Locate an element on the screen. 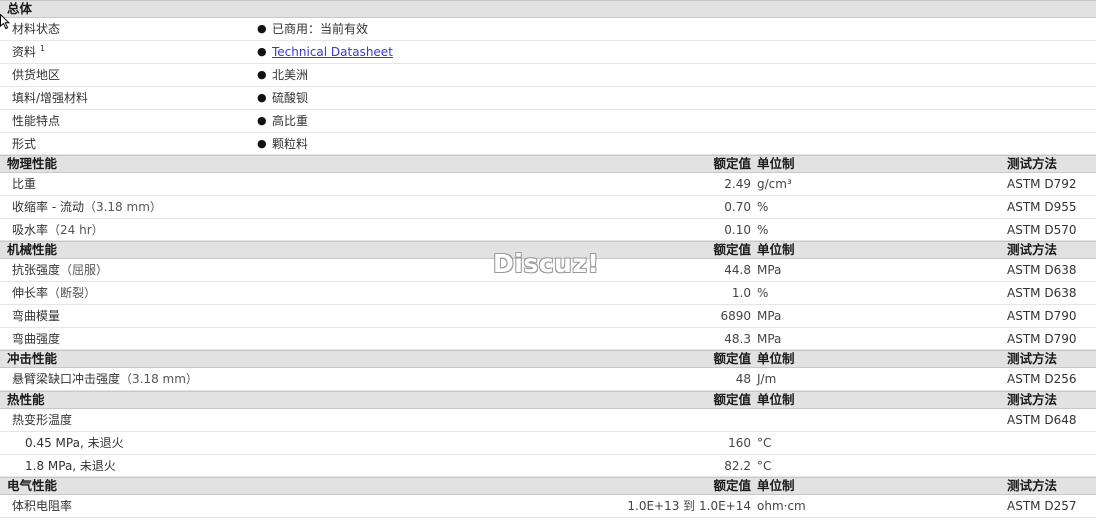  table-row: 弯曲模量 6890 MPa ASTM D790 is located at coordinates (548, 316).